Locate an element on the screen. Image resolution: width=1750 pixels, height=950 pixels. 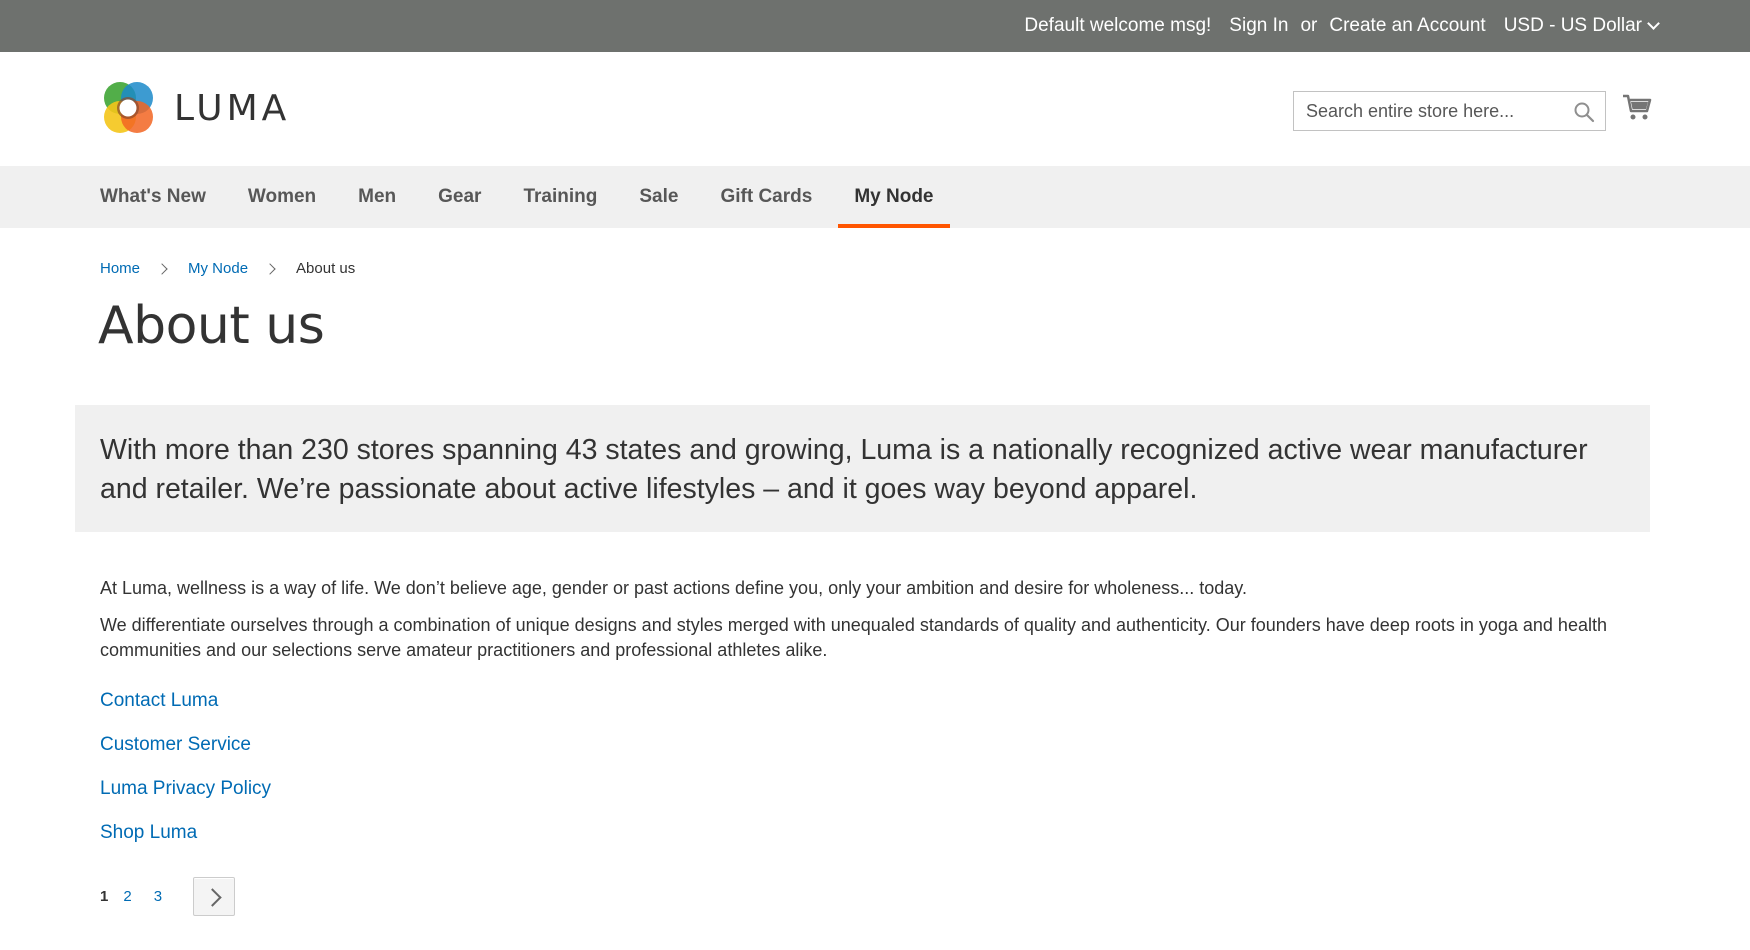
logo: LUMA is located at coordinates (195, 108).